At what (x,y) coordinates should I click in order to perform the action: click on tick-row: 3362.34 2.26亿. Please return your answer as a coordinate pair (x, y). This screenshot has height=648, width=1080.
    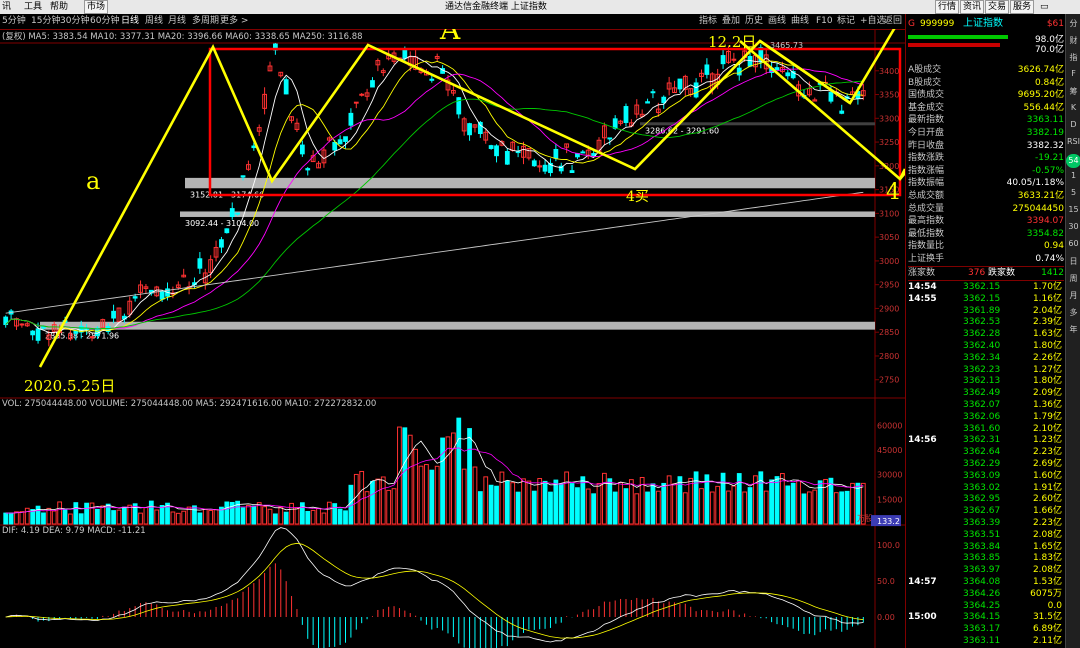
    Looking at the image, I should click on (986, 358).